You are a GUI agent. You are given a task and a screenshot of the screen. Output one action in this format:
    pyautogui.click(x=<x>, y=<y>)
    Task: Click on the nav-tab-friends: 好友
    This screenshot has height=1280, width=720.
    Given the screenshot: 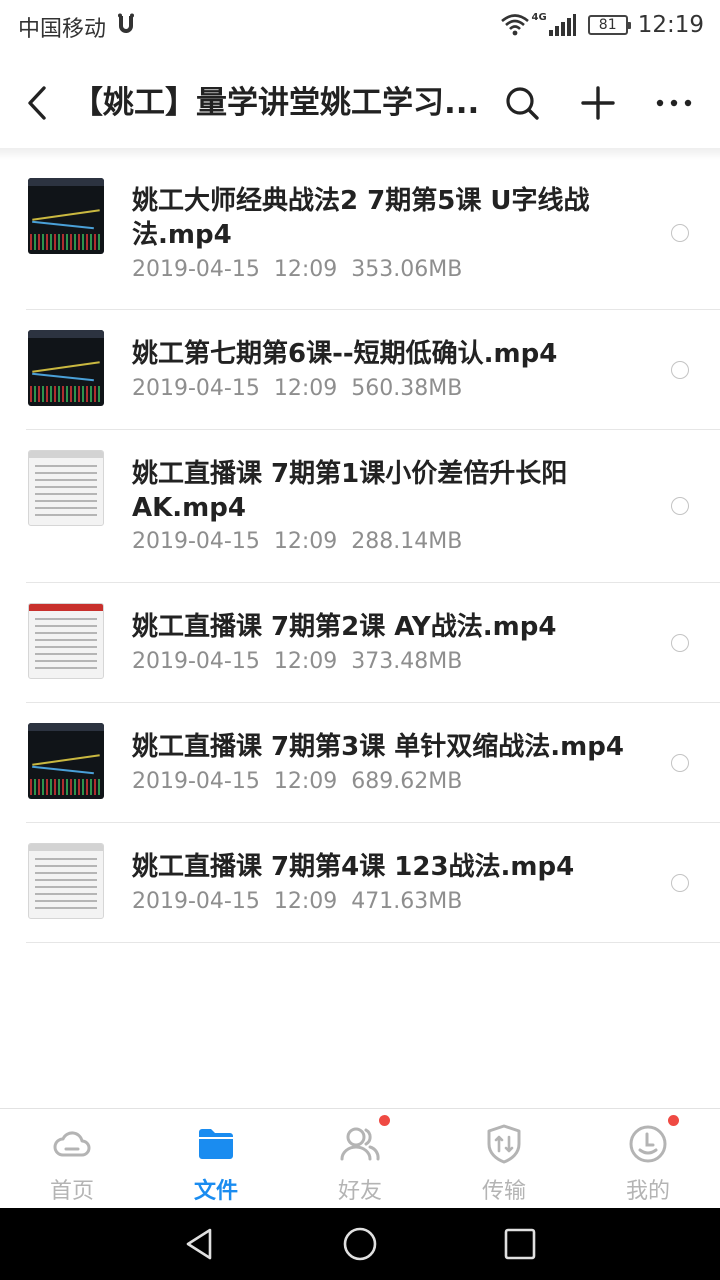 What is the action you would take?
    pyautogui.click(x=360, y=1159)
    